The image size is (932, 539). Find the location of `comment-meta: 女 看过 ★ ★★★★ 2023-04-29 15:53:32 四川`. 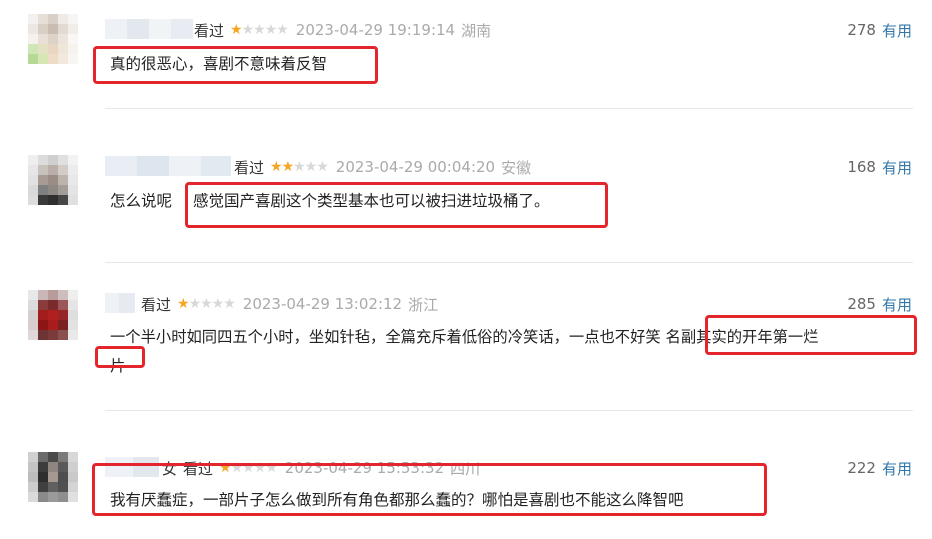

comment-meta: 女 看过 ★ ★★★★ 2023-04-29 15:53:32 四川 is located at coordinates (321, 468).